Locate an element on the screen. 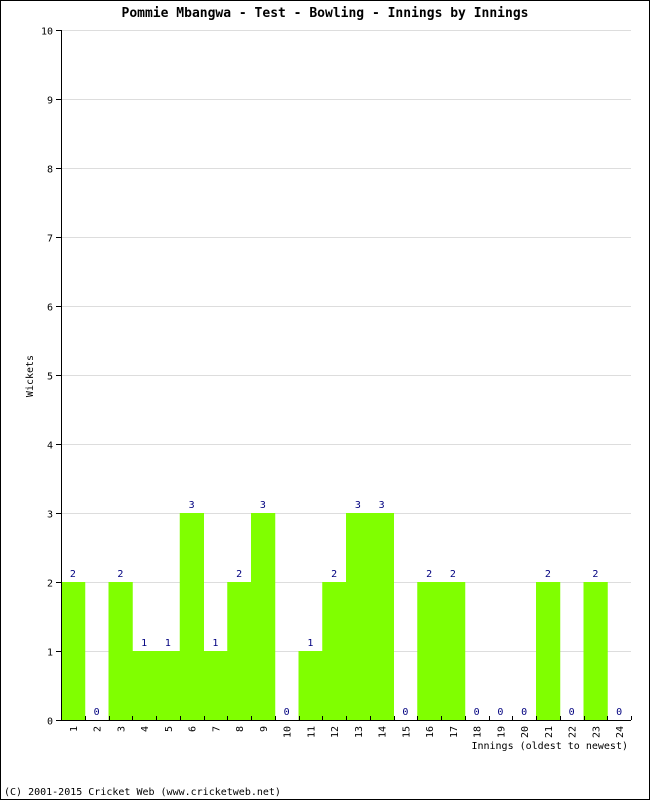 The height and width of the screenshot is (800, 650). x-tick-label: 3 is located at coordinates (121, 729).